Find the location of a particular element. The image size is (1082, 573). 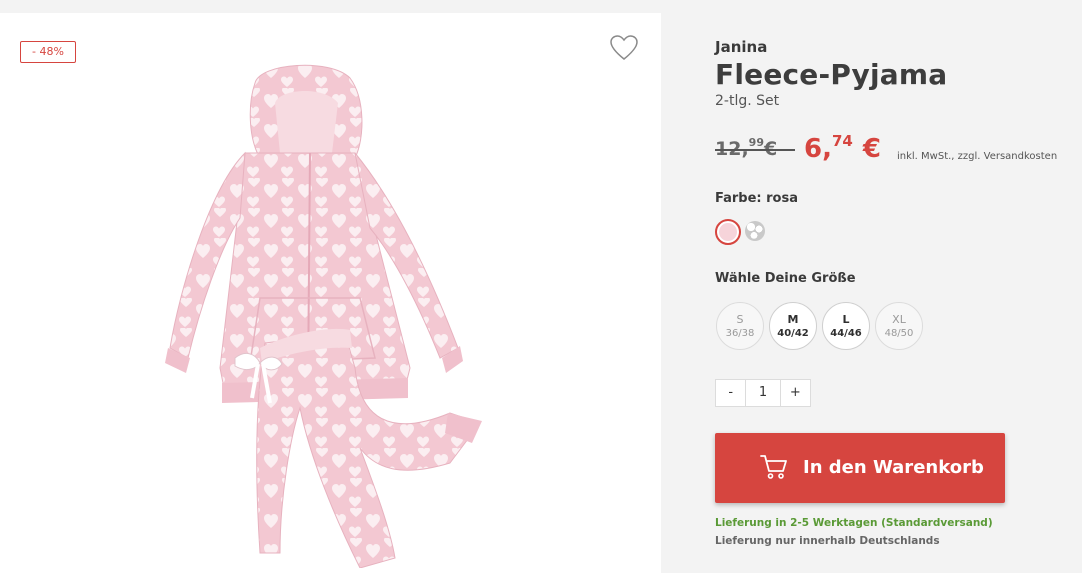

tax-shipping-note: inkl. MwSt., zzgl. Versandkosten is located at coordinates (977, 156).